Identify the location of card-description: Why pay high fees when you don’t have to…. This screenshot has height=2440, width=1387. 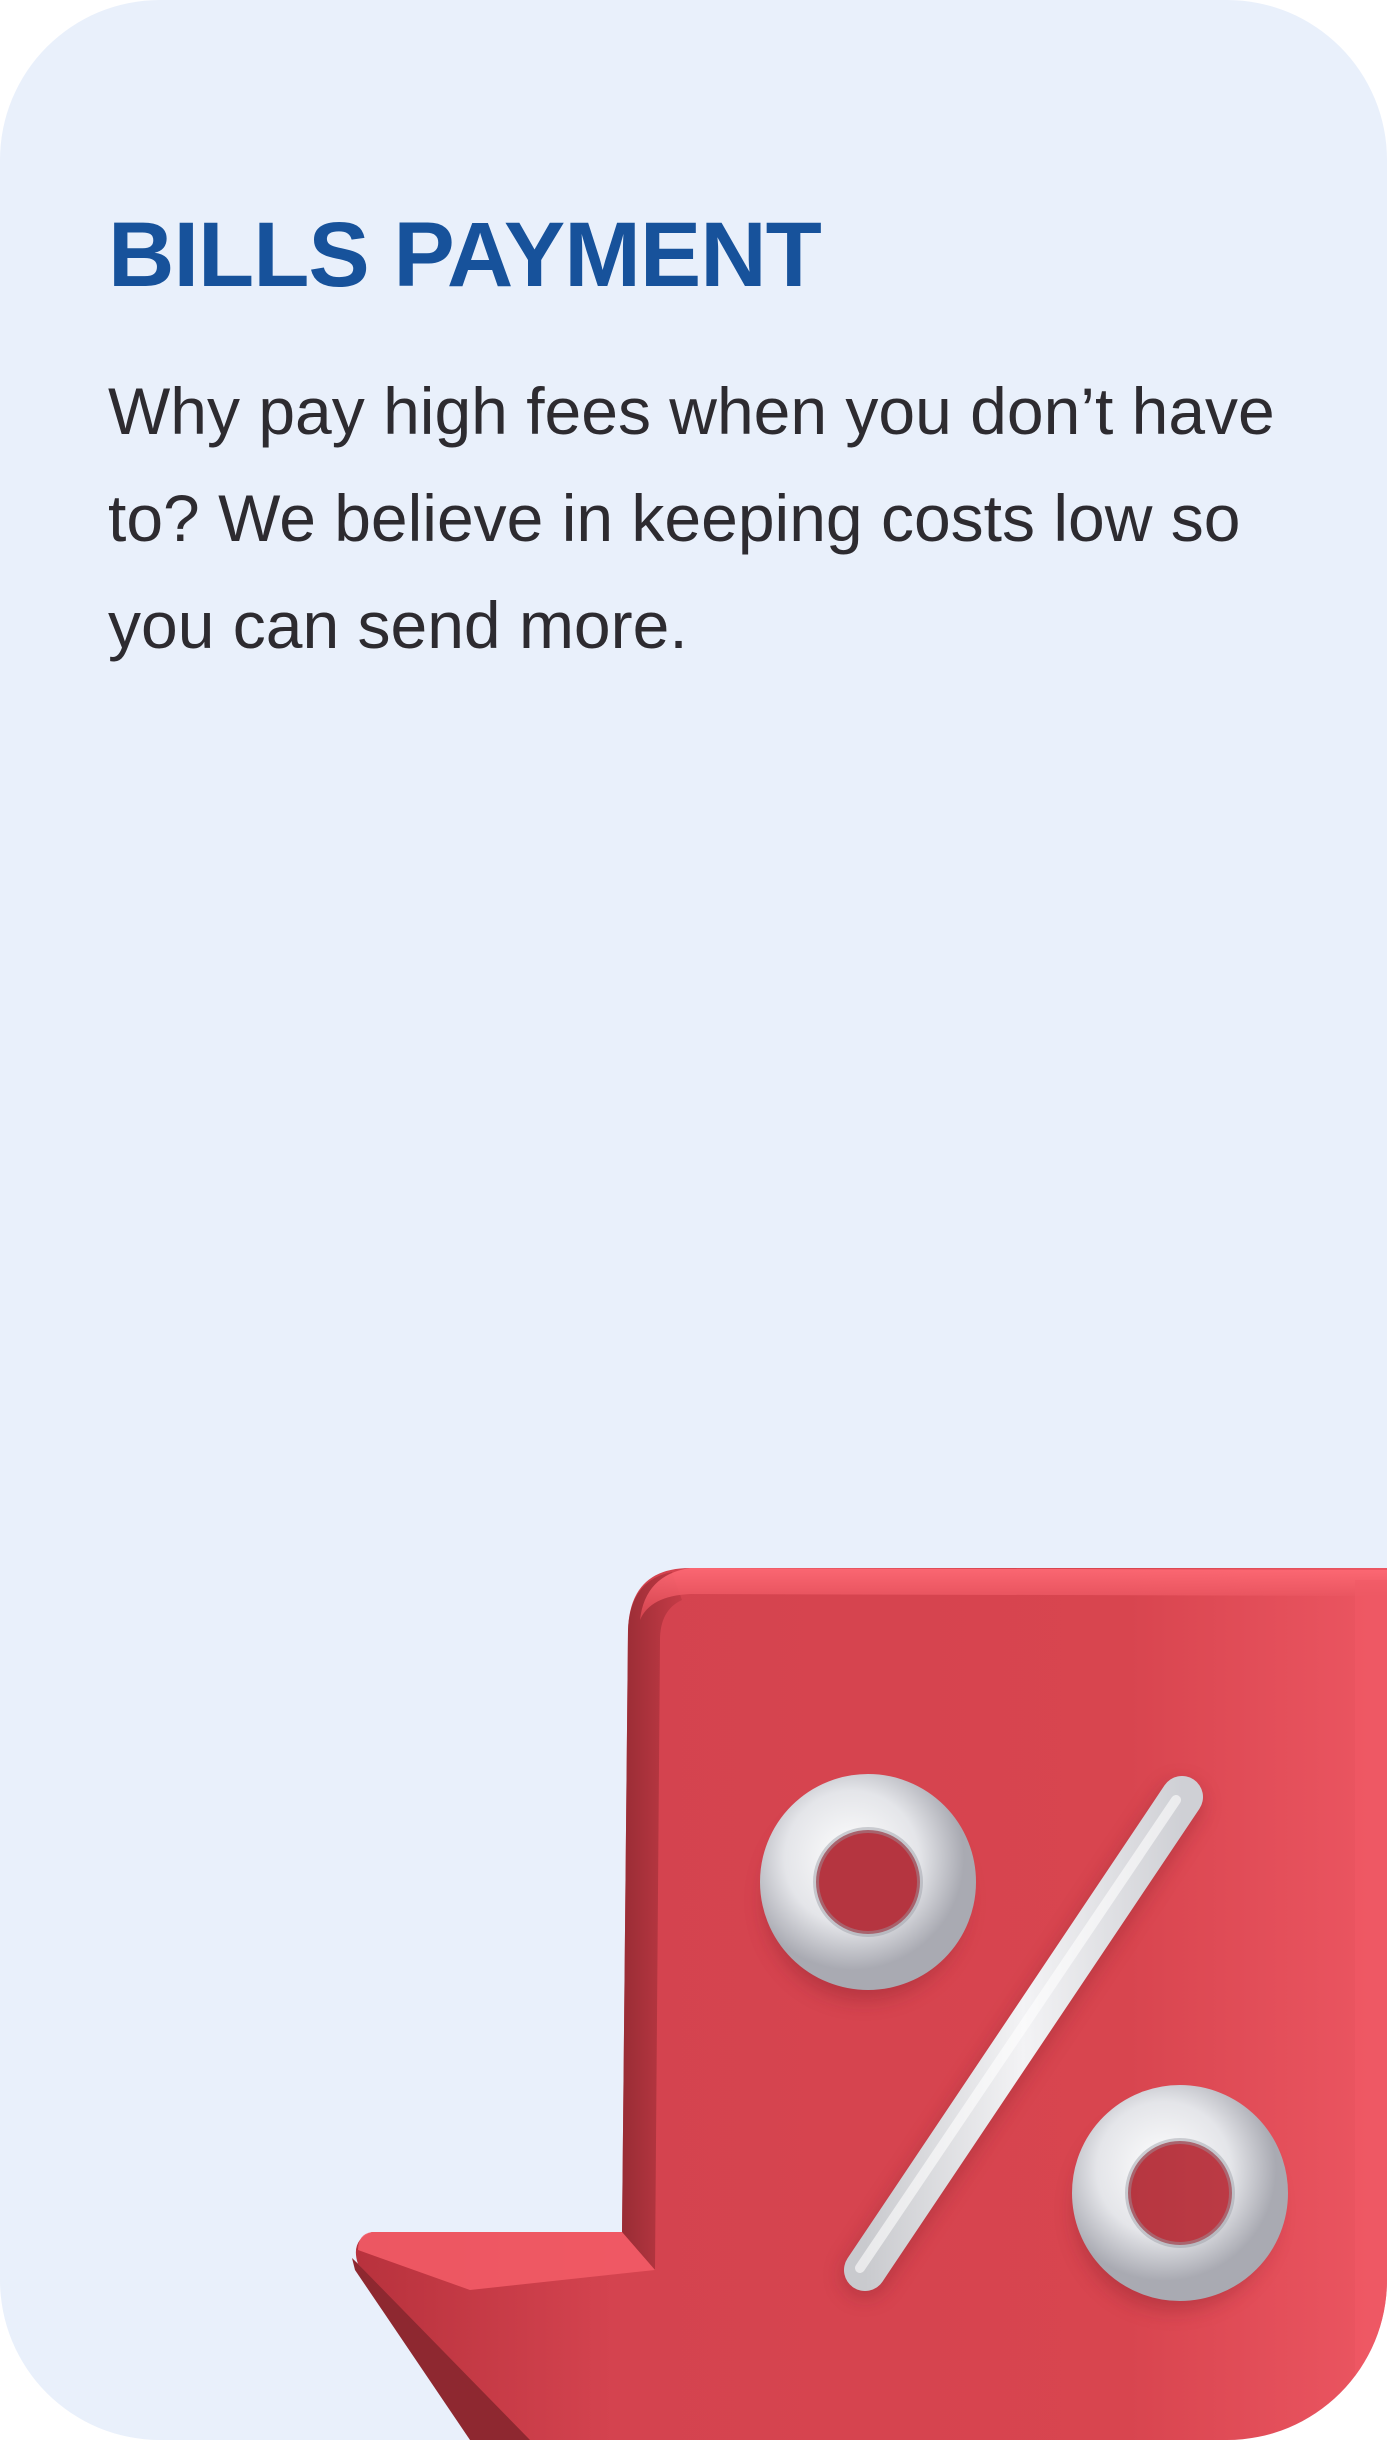
(691, 518).